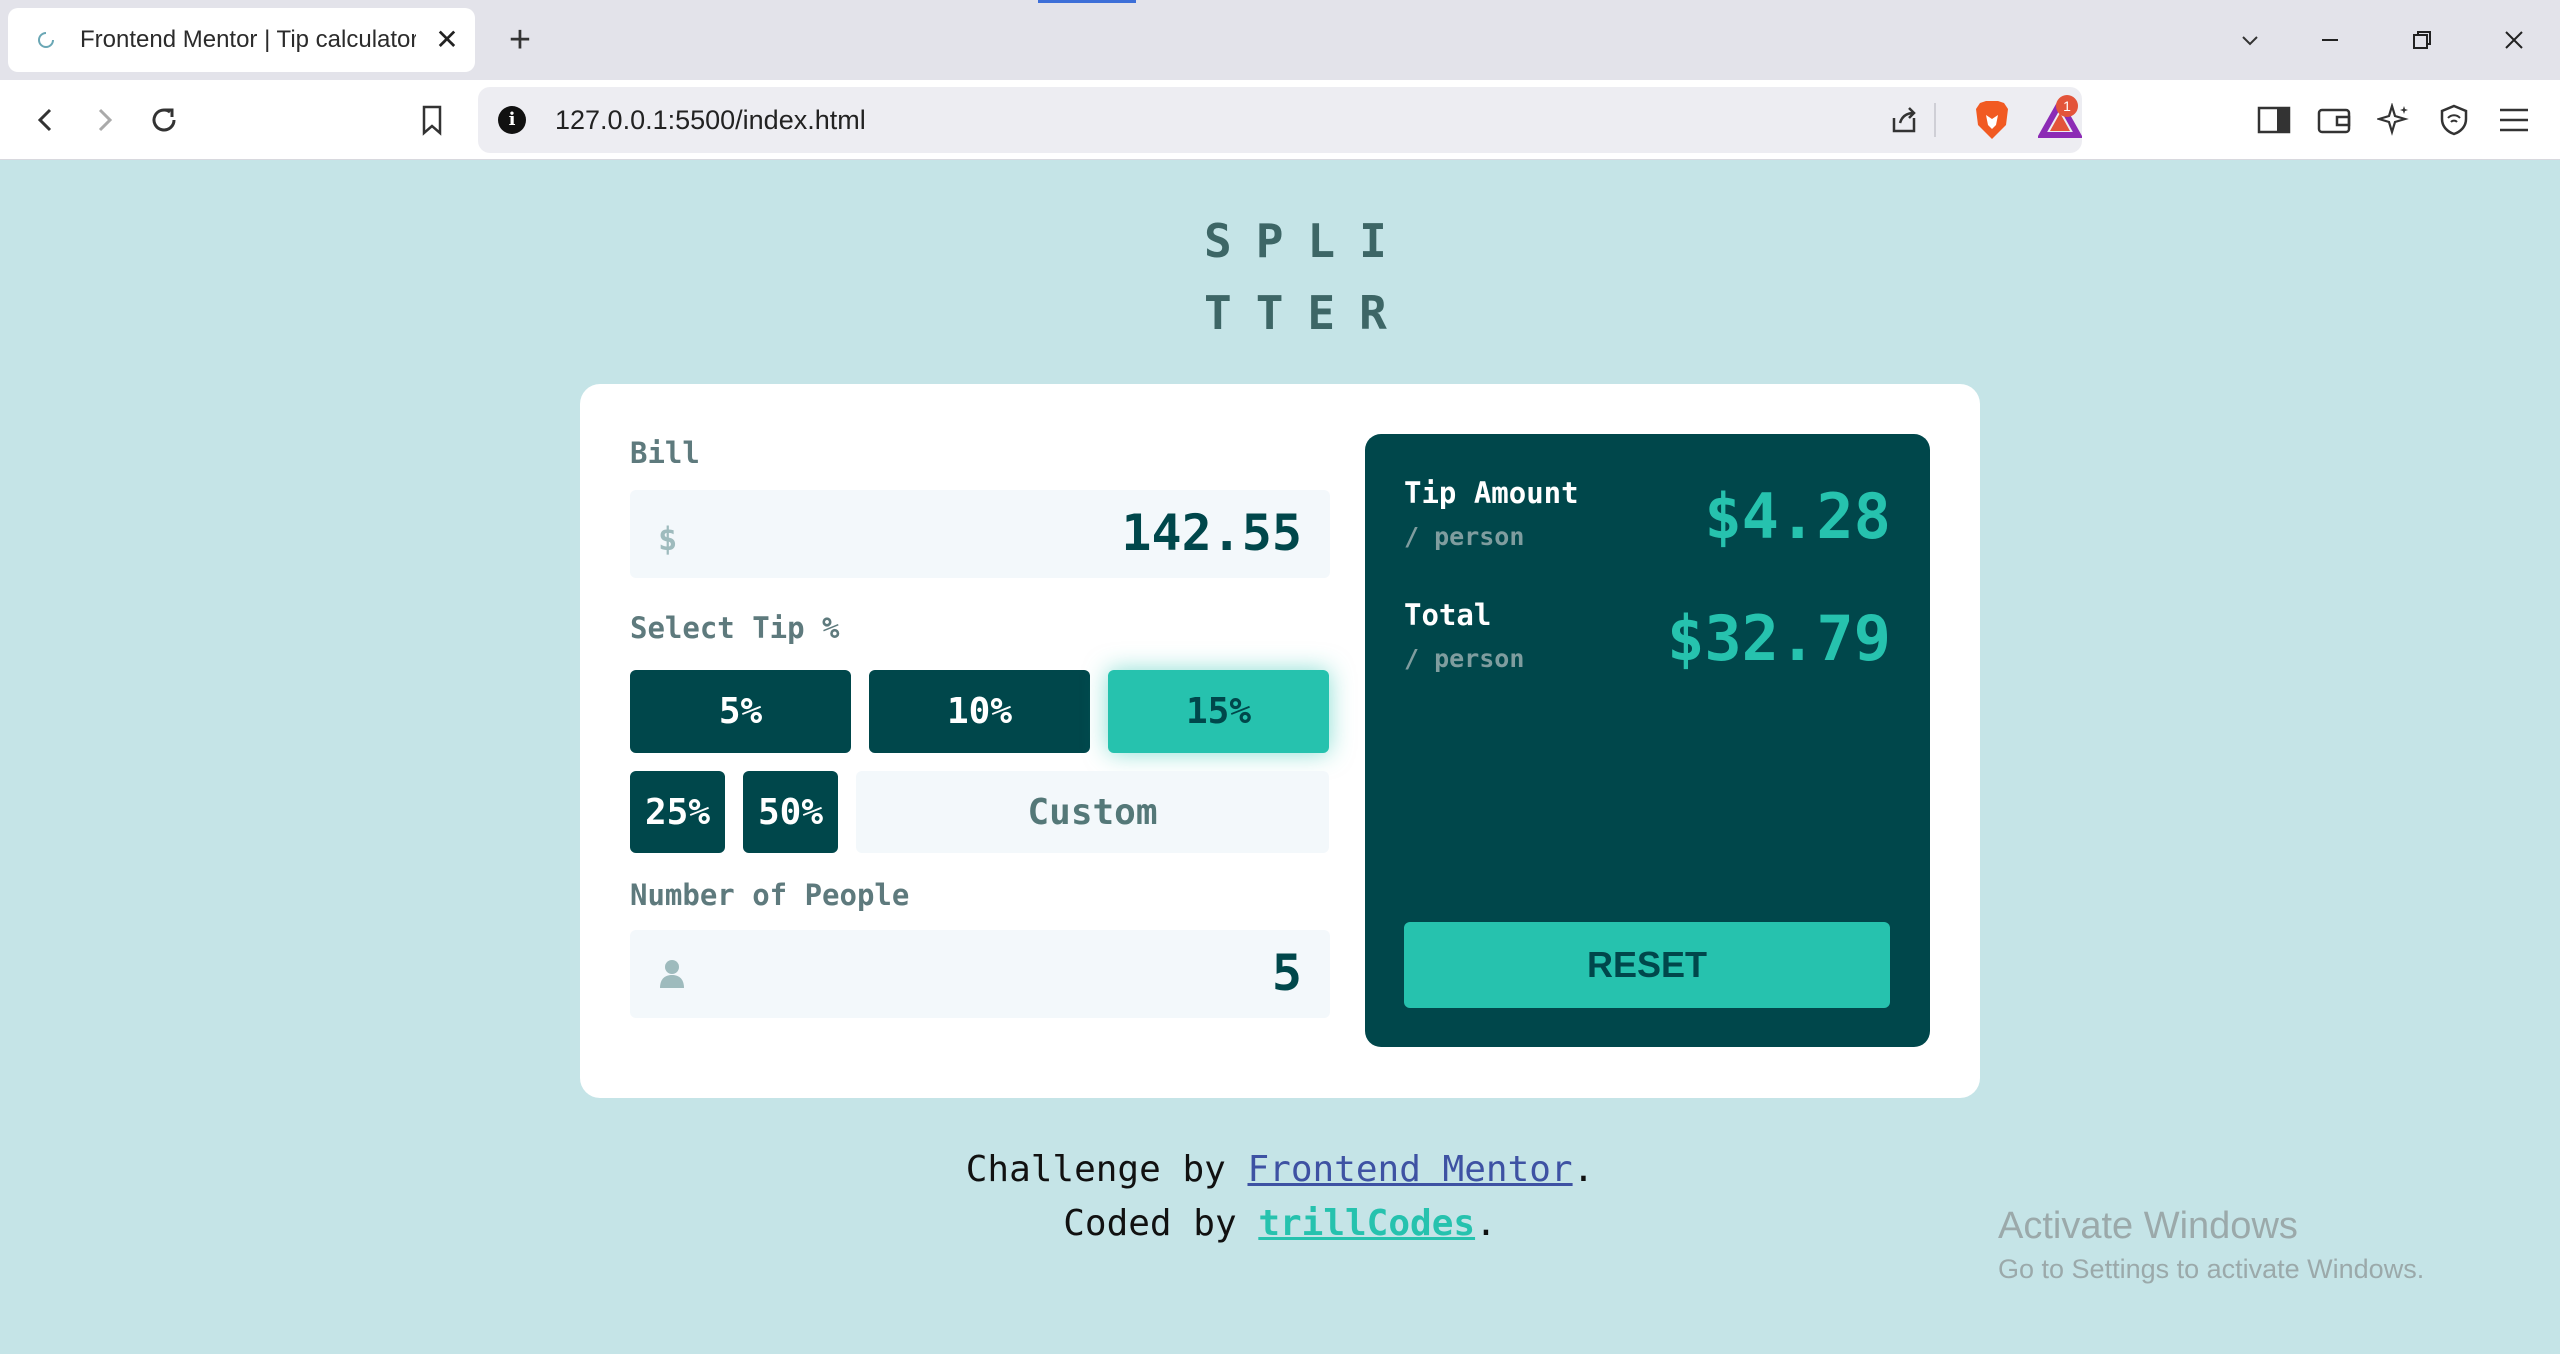 The width and height of the screenshot is (2560, 1354). I want to click on bill-value: 142.55, so click(1211, 533).